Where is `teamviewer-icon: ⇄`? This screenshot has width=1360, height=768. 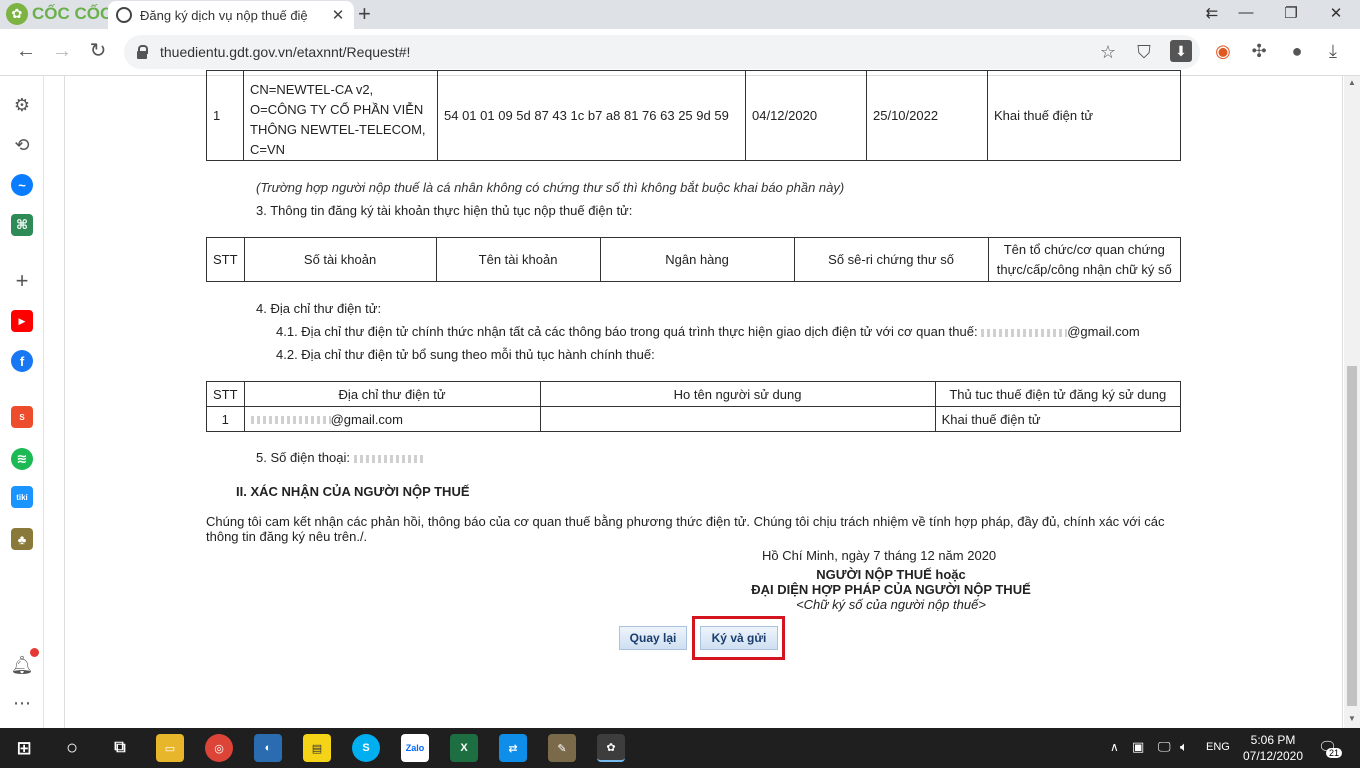 teamviewer-icon: ⇄ is located at coordinates (513, 748).